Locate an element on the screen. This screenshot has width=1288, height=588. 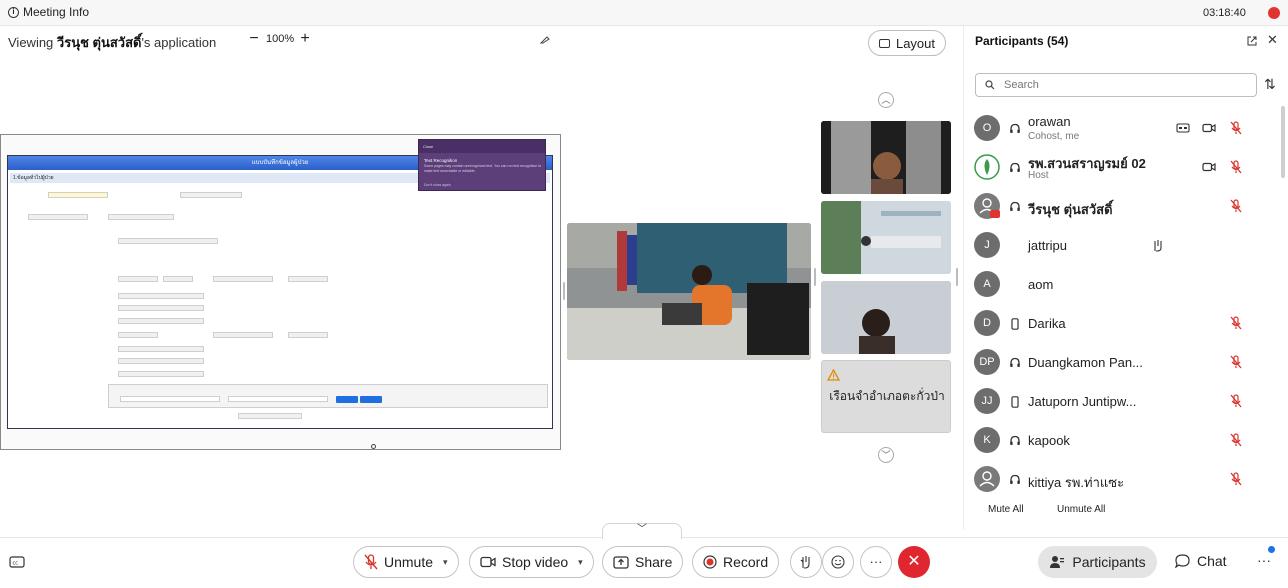
video-tile-main is located at coordinates (689, 291).